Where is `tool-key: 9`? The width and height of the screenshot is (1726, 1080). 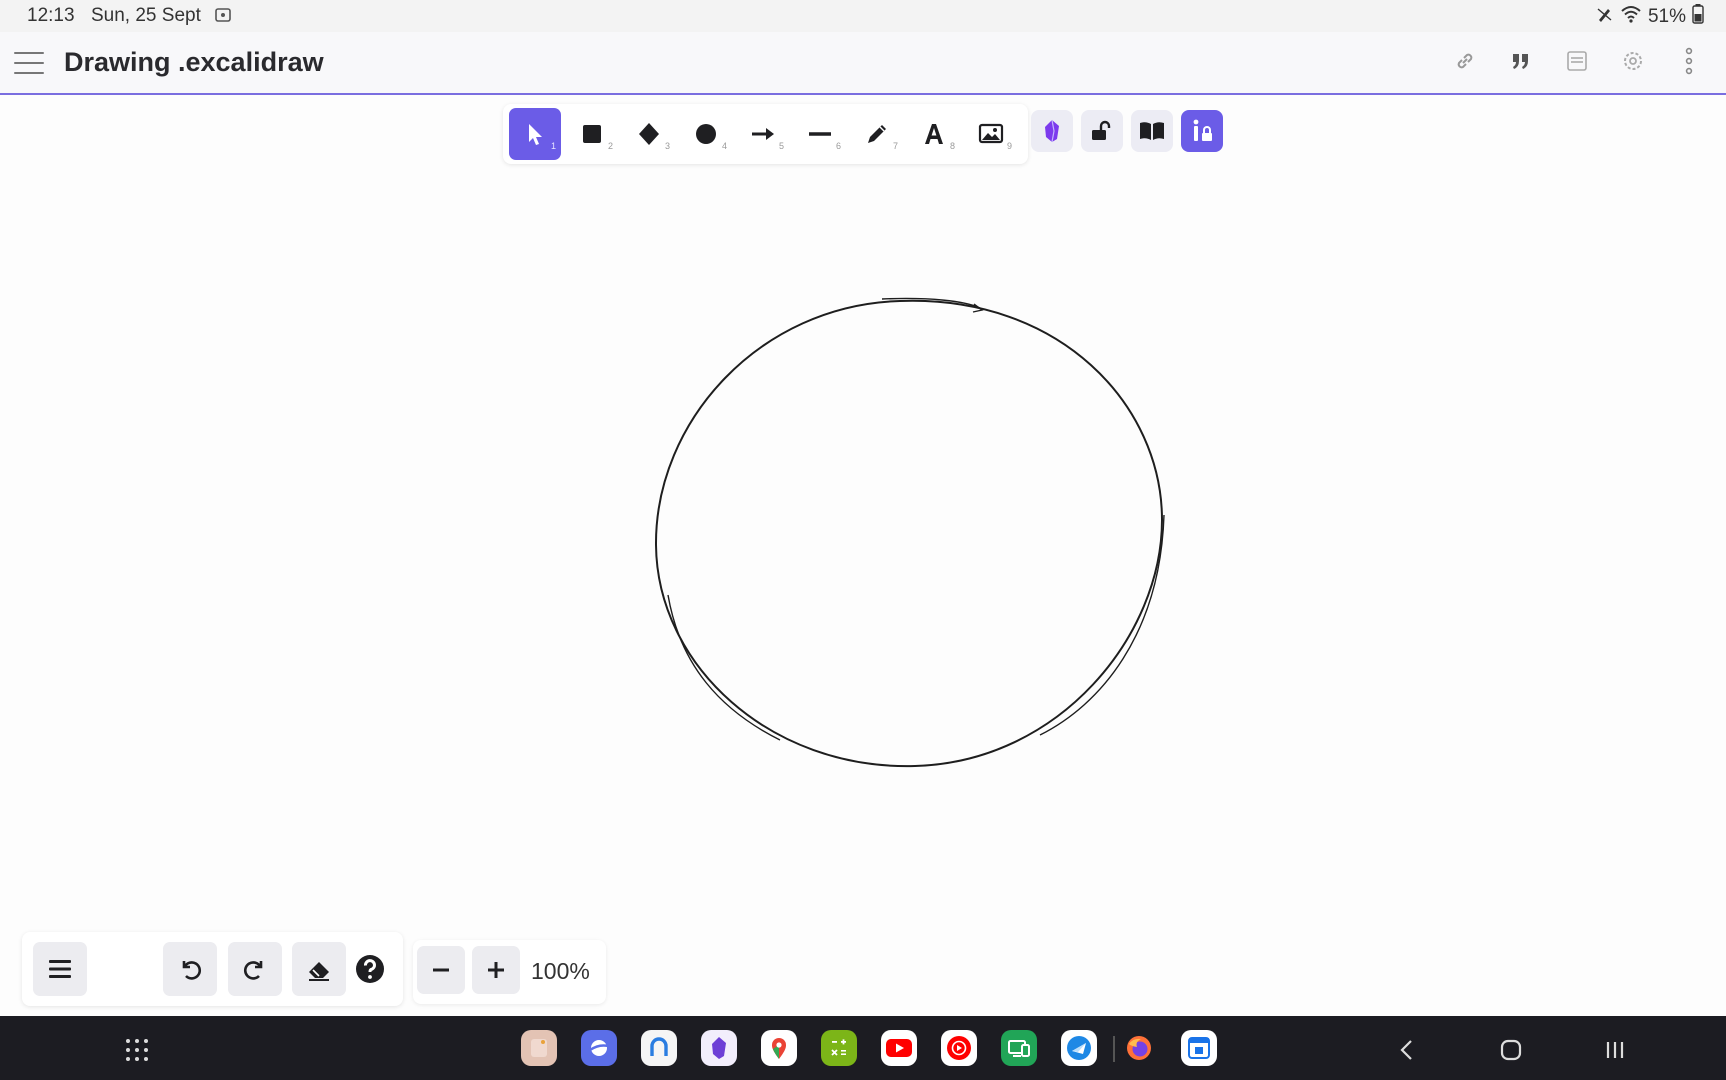
tool-key: 9 is located at coordinates (1009, 146).